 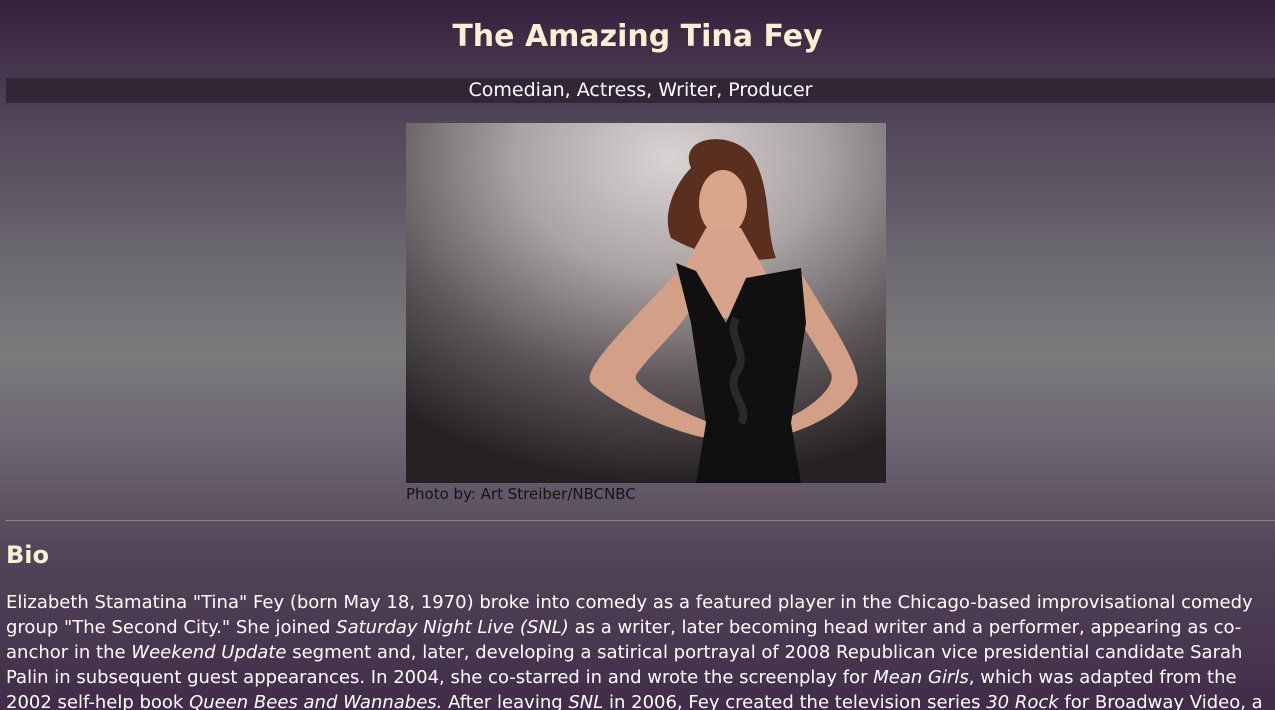 What do you see at coordinates (521, 494) in the screenshot?
I see `photo-caption: Photo by: Art Streiber/NBCNBC` at bounding box center [521, 494].